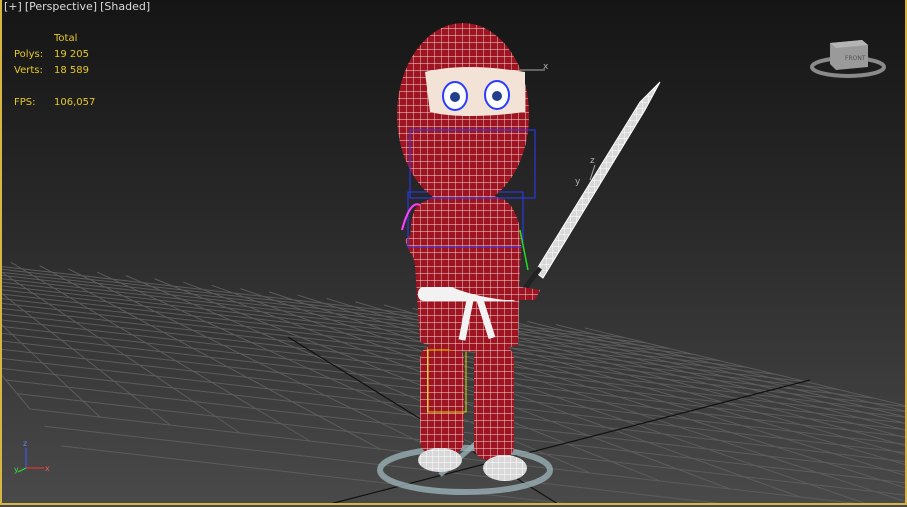 Image resolution: width=907 pixels, height=507 pixels. I want to click on polys-label: Polys:, so click(29, 54).